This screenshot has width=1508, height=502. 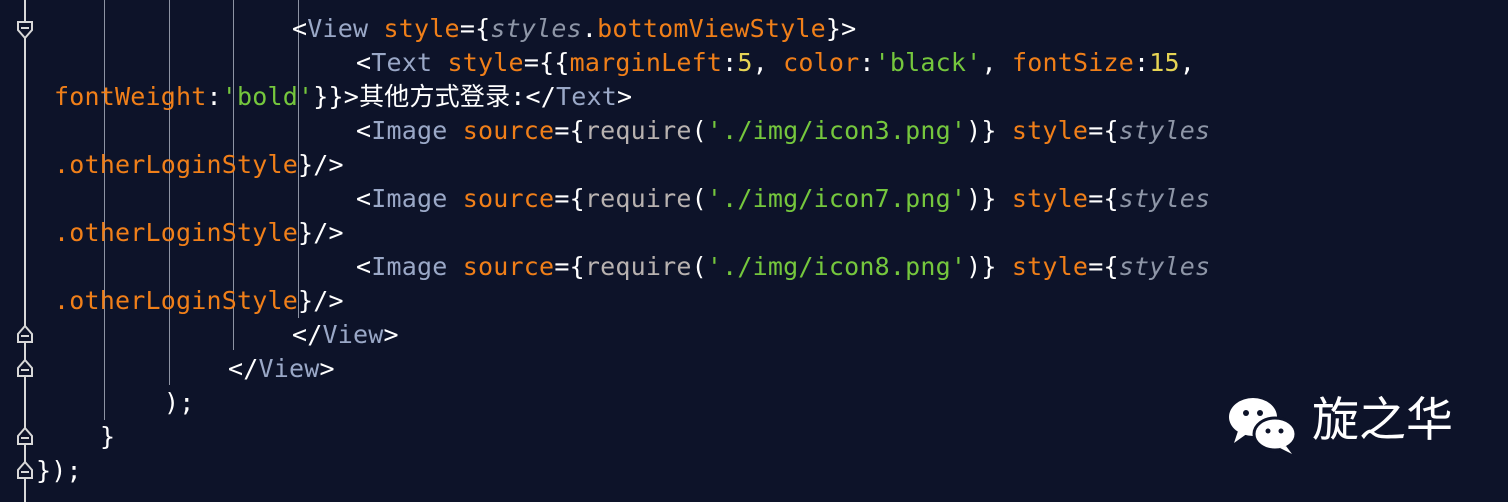 What do you see at coordinates (1382, 420) in the screenshot?
I see `watermark-text: 旋之华` at bounding box center [1382, 420].